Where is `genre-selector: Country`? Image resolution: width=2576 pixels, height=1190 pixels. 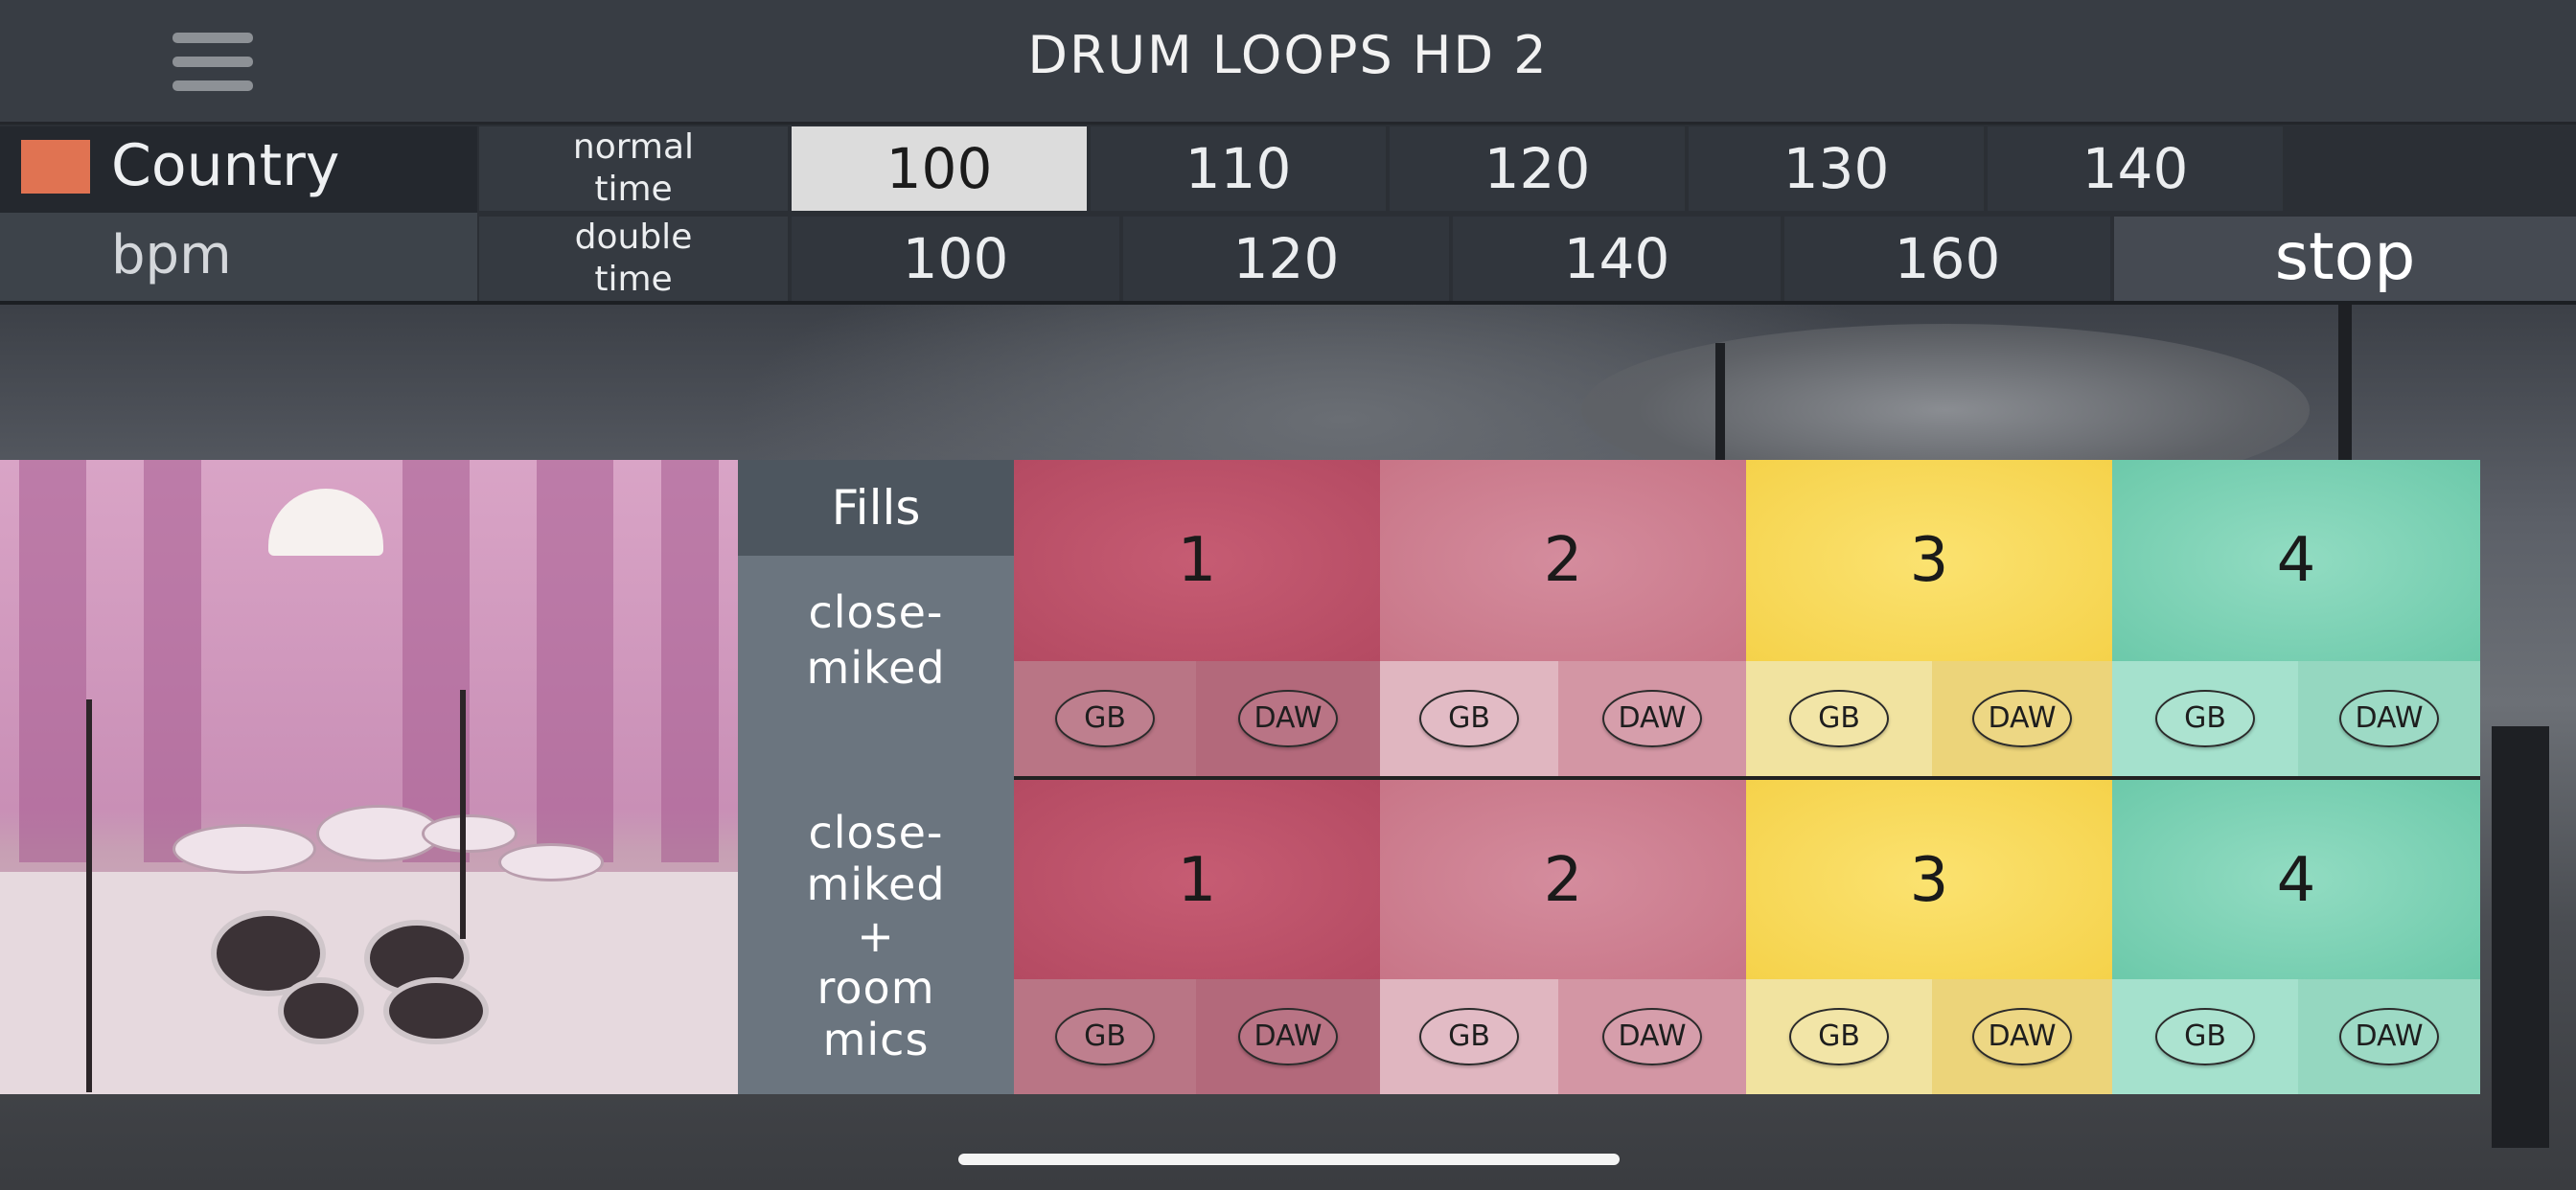 genre-selector: Country is located at coordinates (238, 170).